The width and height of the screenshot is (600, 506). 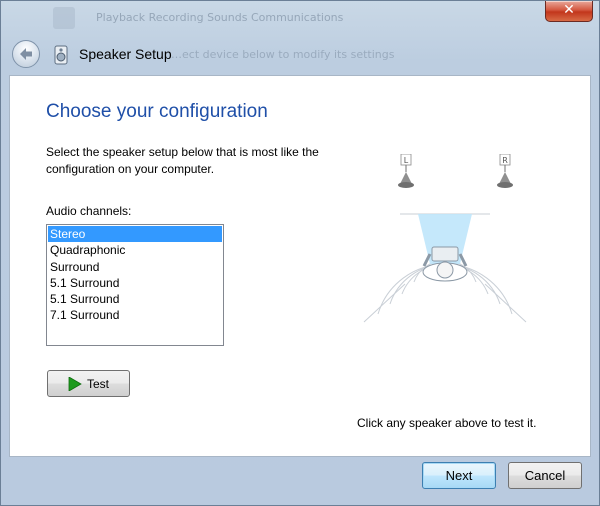 I want to click on speaker-layout-diagram: L R, so click(x=445, y=238).